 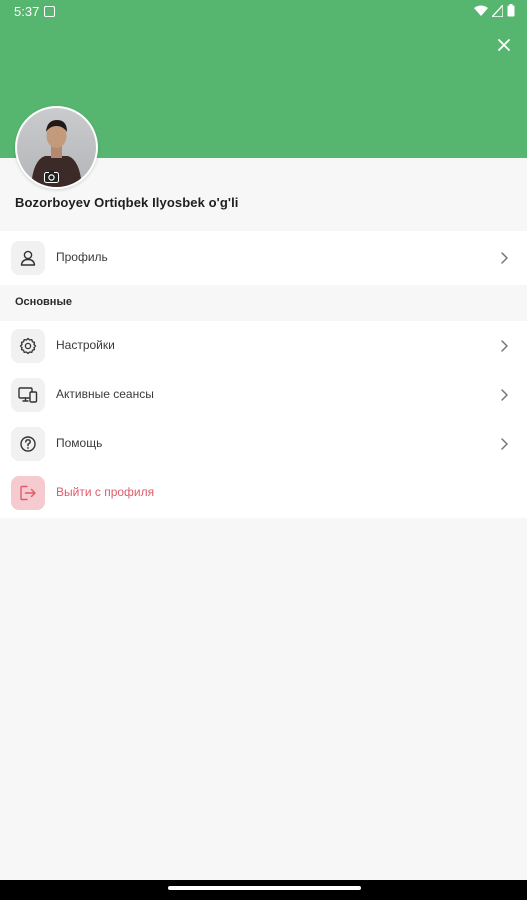 I want to click on close-button, so click(x=504, y=45).